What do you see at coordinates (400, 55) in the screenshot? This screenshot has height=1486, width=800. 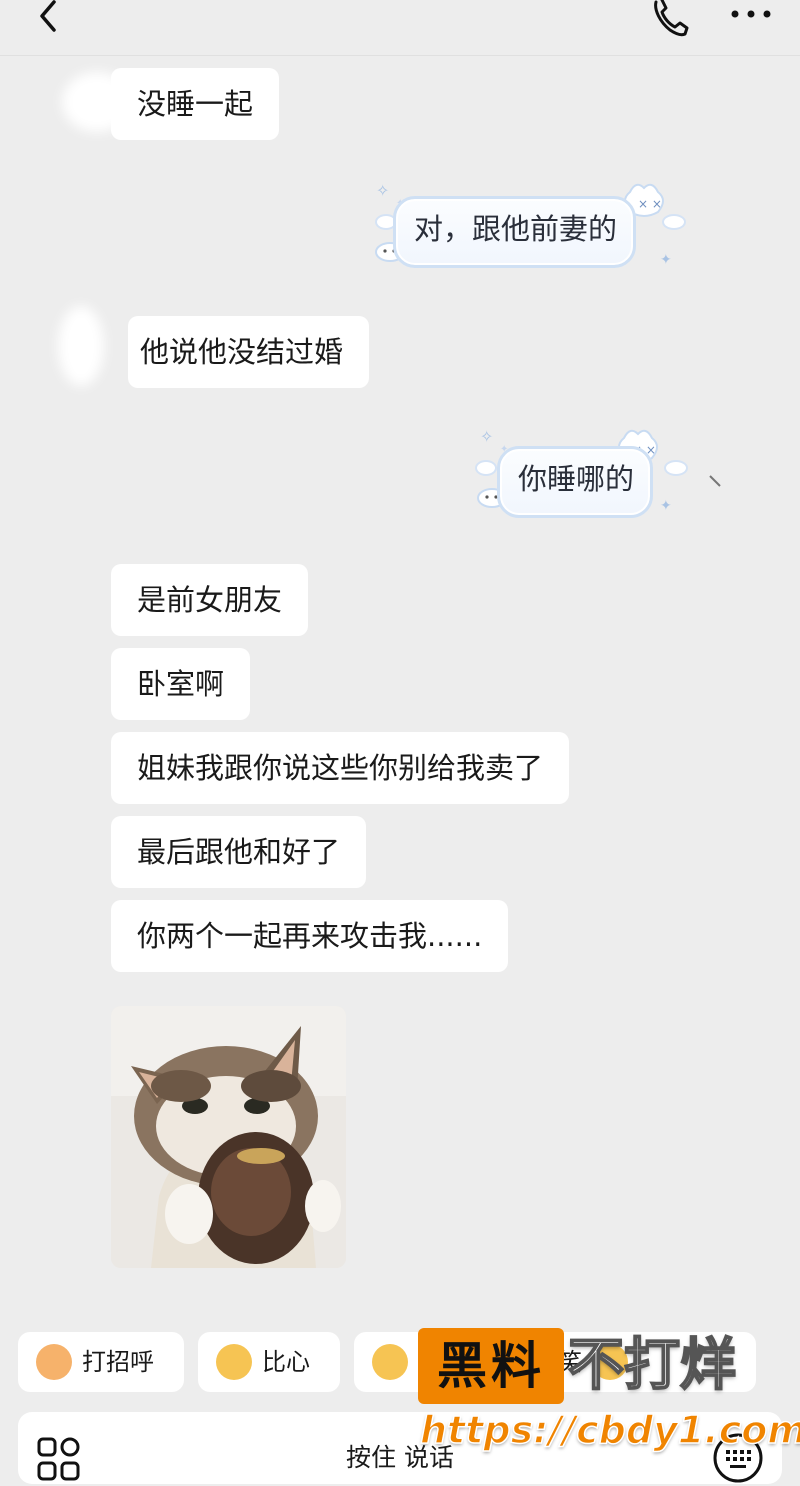 I see `header-divider` at bounding box center [400, 55].